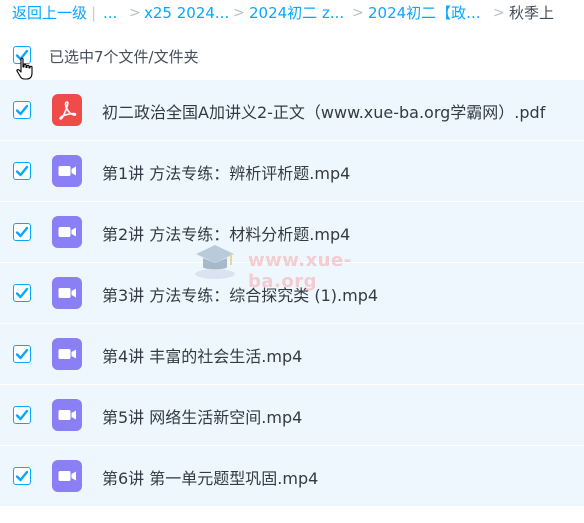 The image size is (584, 523). I want to click on selection-header: 已选中7个文件/文件夹, so click(292, 57).